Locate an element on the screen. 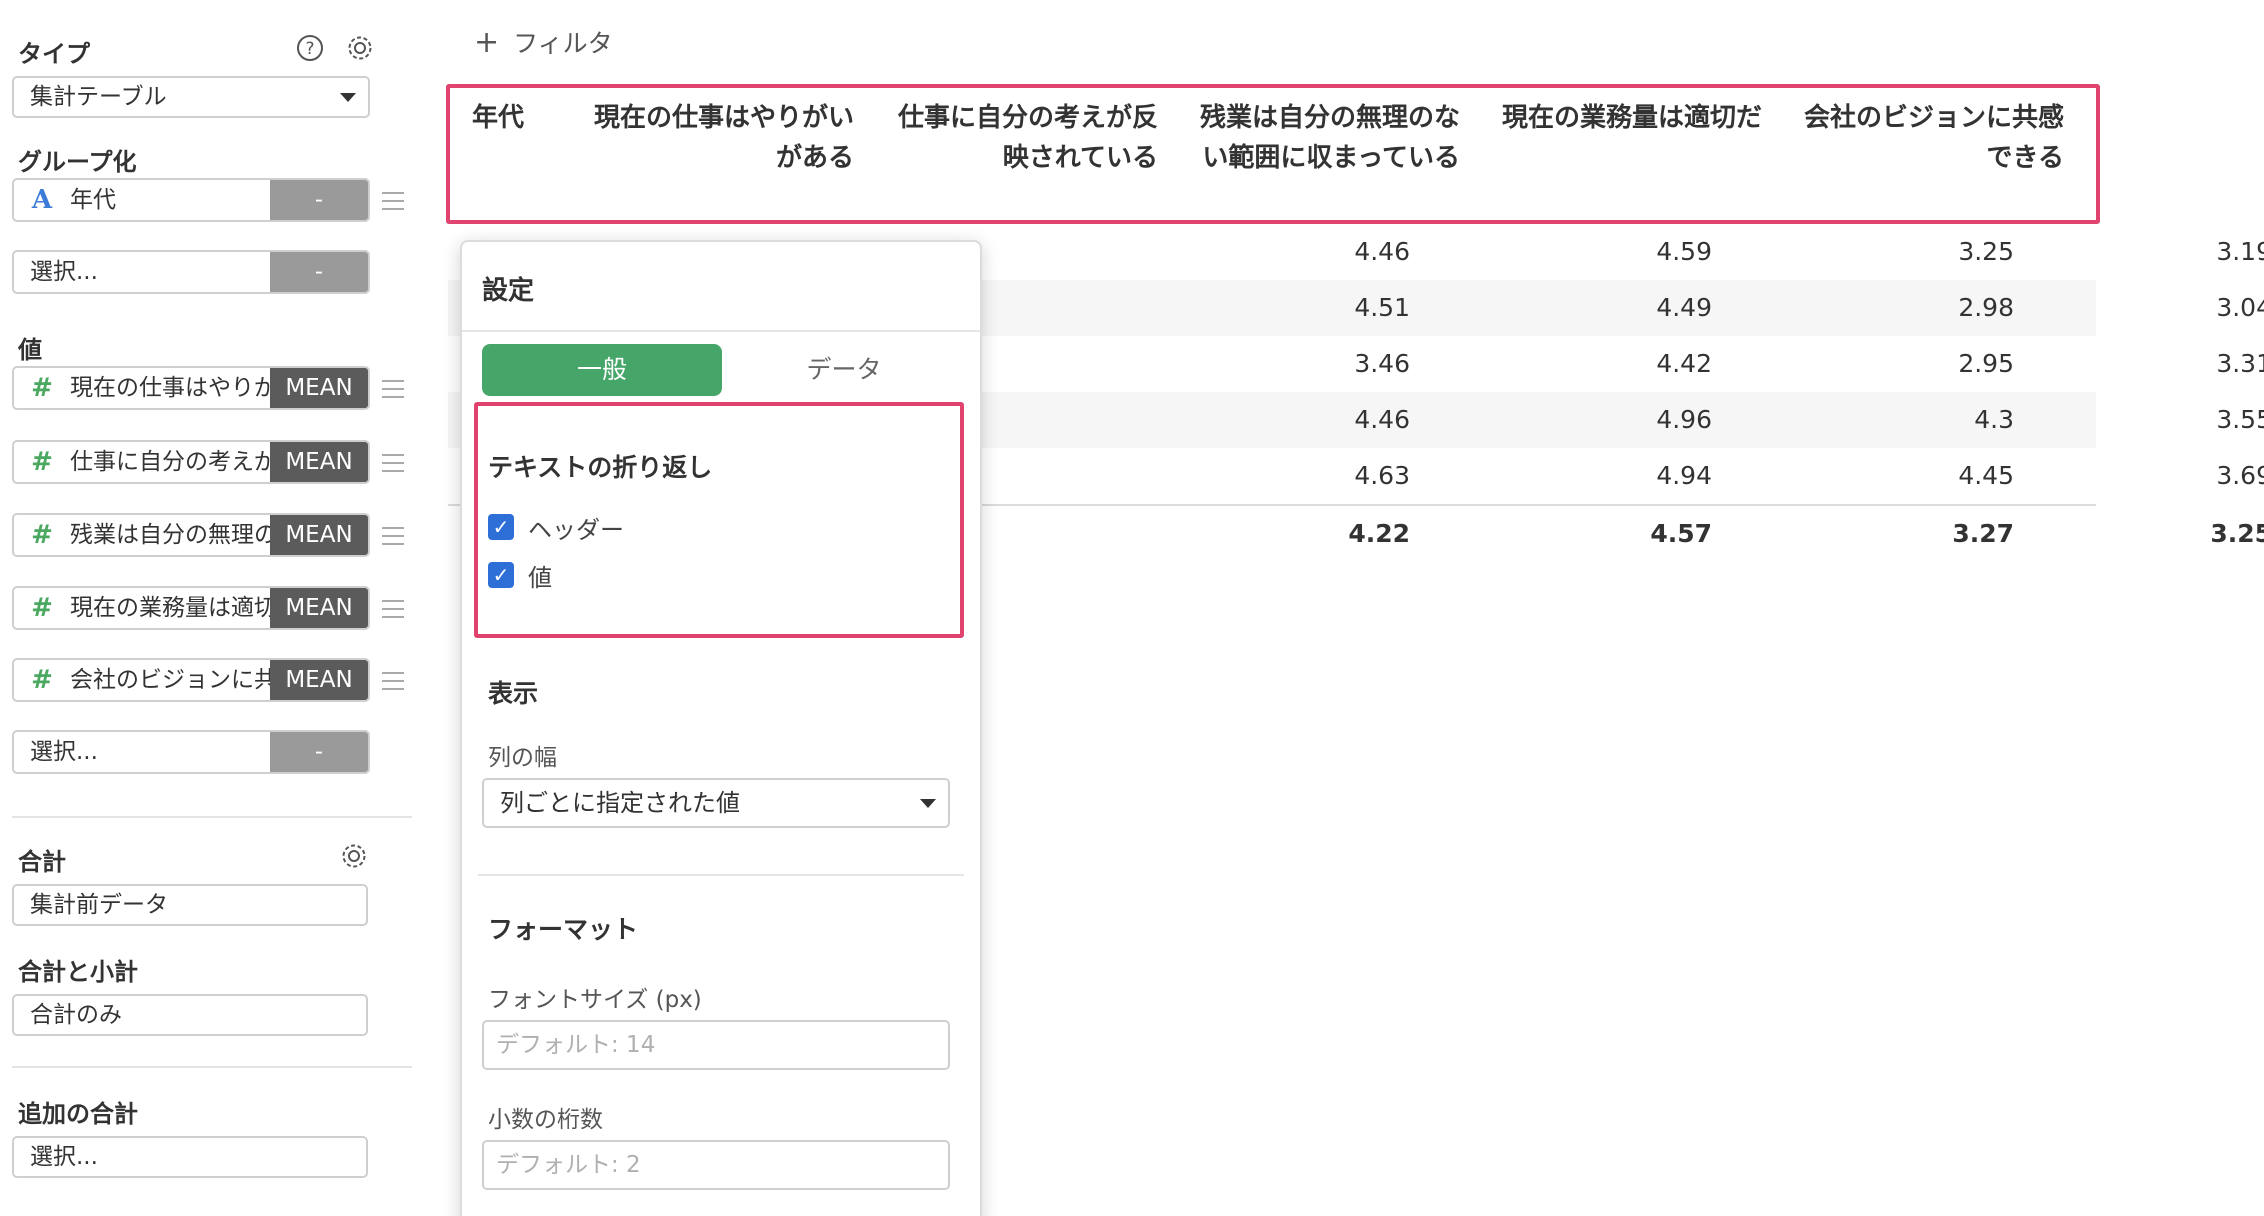  value-item: # 現在の仕事はやりがいがある MEAN is located at coordinates (191, 388).